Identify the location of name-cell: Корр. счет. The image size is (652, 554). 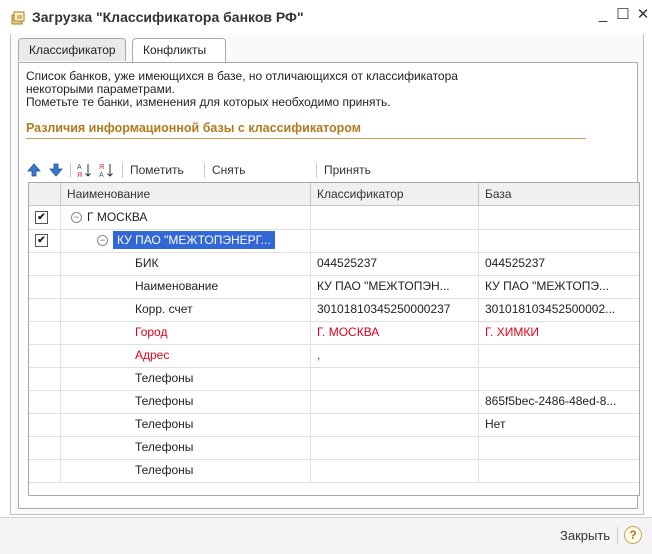
(186, 309).